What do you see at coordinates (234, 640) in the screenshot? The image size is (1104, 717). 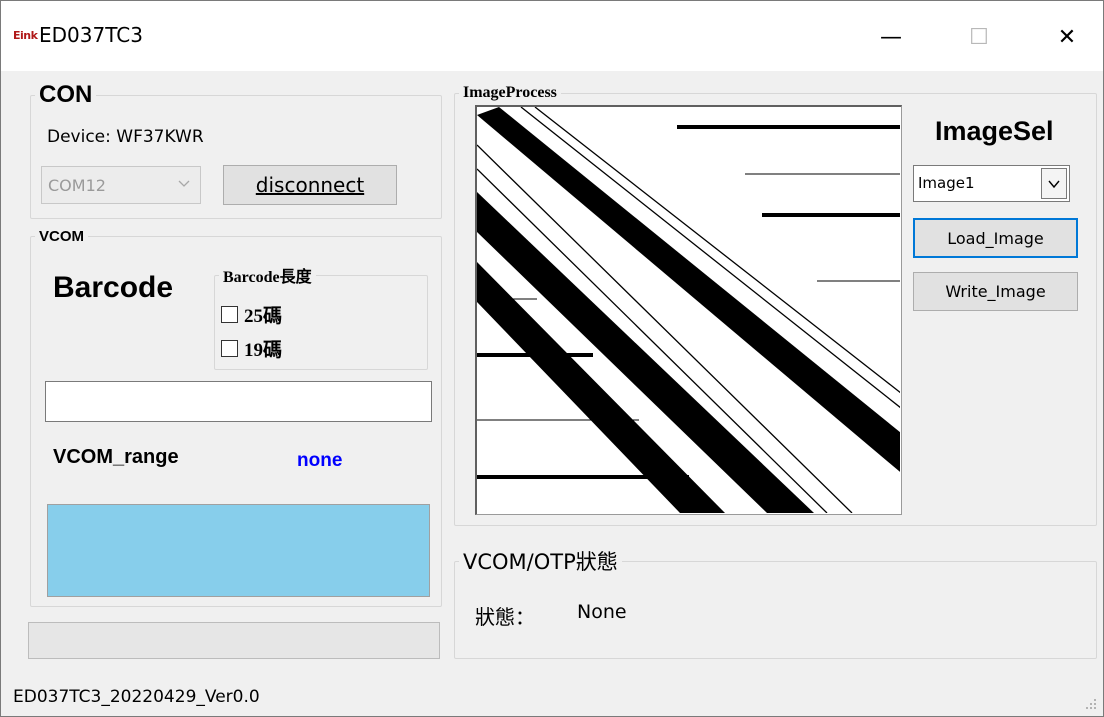 I see `progress-bar` at bounding box center [234, 640].